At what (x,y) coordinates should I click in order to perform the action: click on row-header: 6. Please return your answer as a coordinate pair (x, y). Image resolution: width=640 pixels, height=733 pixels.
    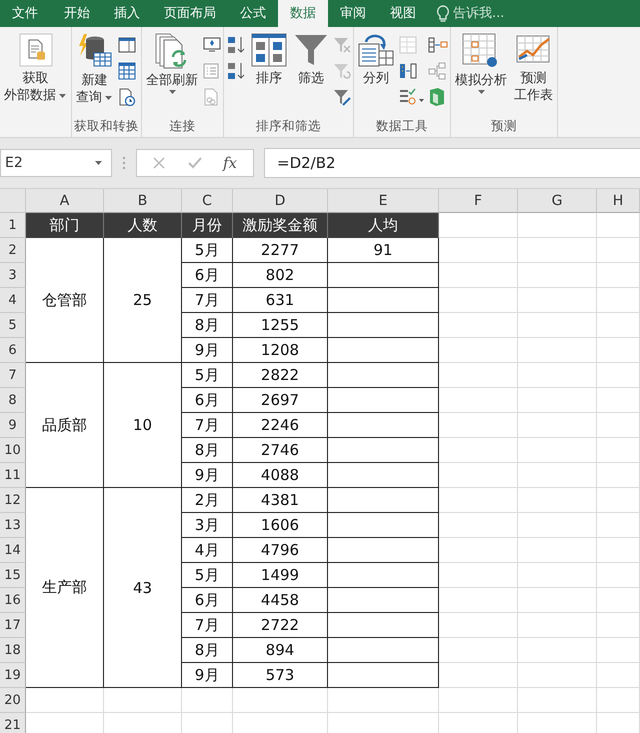
    Looking at the image, I should click on (13, 350).